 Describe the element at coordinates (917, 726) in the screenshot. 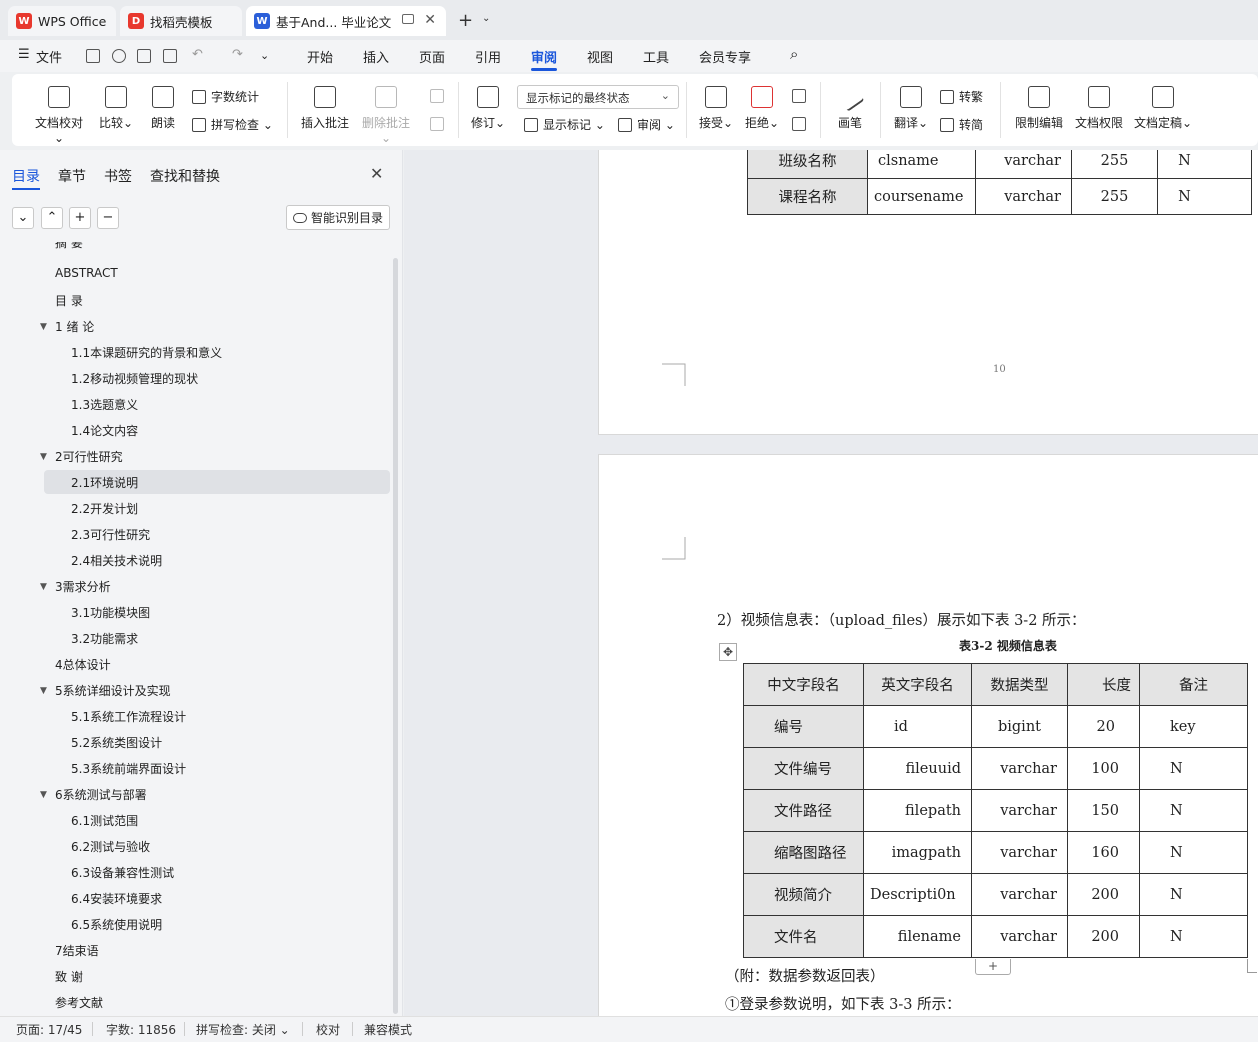

I see `table-cell: id` at that location.